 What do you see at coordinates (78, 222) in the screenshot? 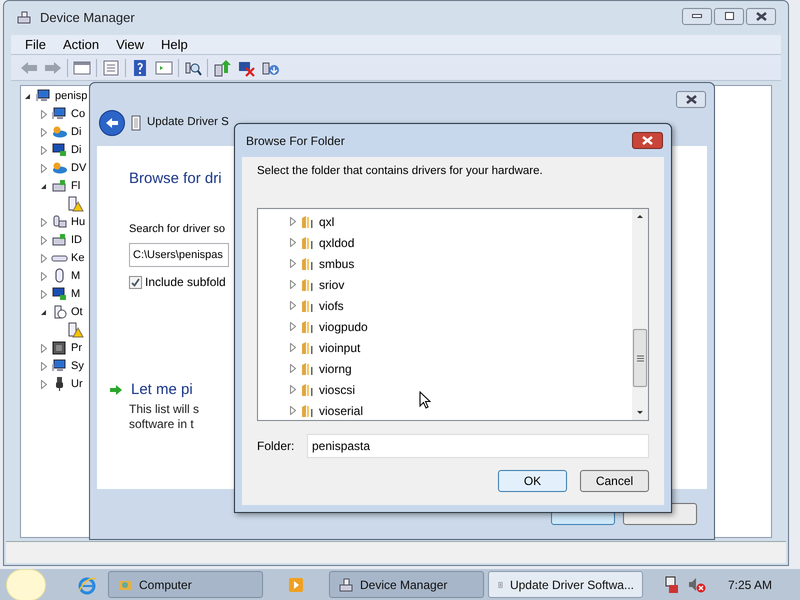
I see `tree-item: Hu` at bounding box center [78, 222].